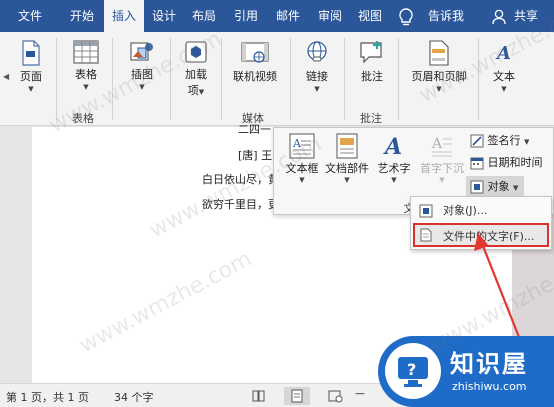 The width and height of the screenshot is (554, 407). What do you see at coordinates (489, 386) in the screenshot?
I see `badge-site-domain: zhishiwu.com` at bounding box center [489, 386].